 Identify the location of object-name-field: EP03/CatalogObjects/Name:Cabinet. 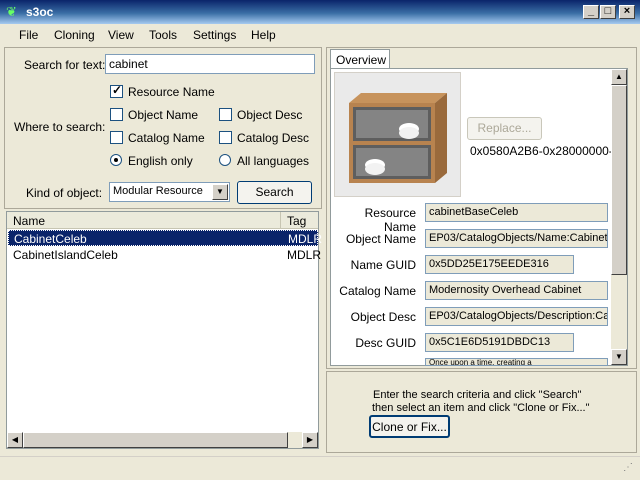
(516, 238).